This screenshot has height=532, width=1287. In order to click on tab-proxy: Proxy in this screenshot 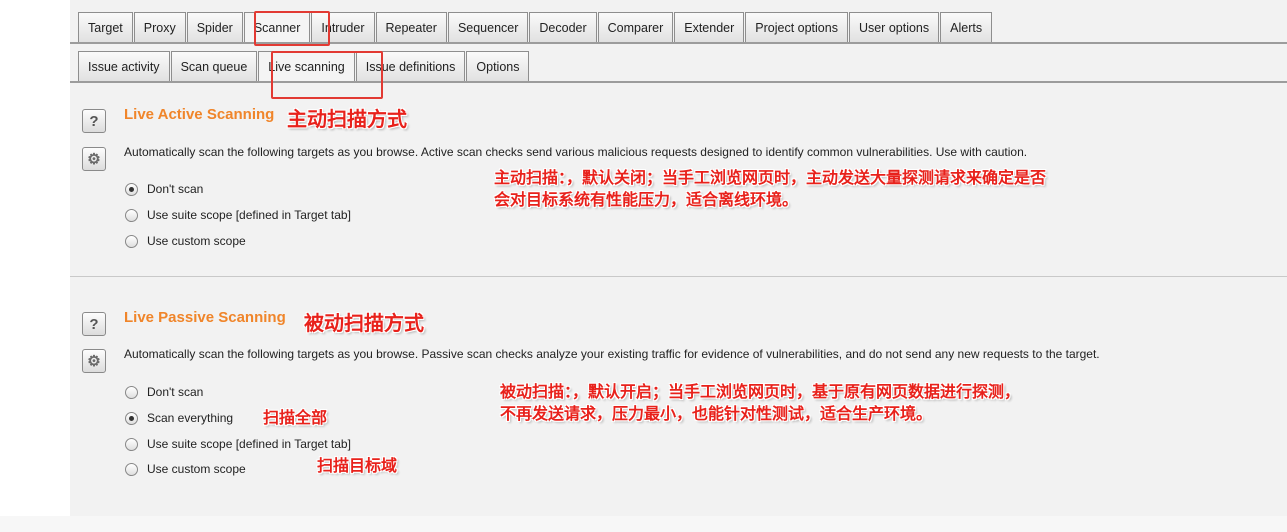, I will do `click(159, 27)`.